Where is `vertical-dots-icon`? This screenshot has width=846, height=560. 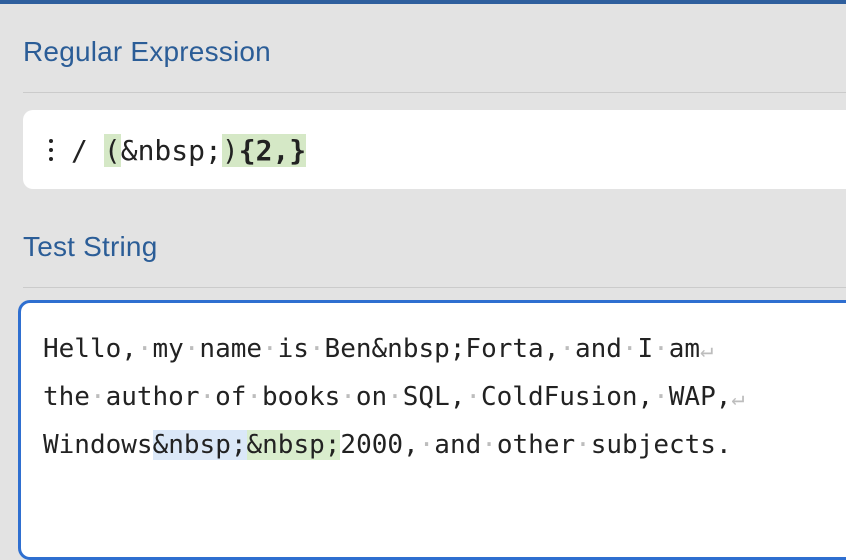
vertical-dots-icon is located at coordinates (51, 150).